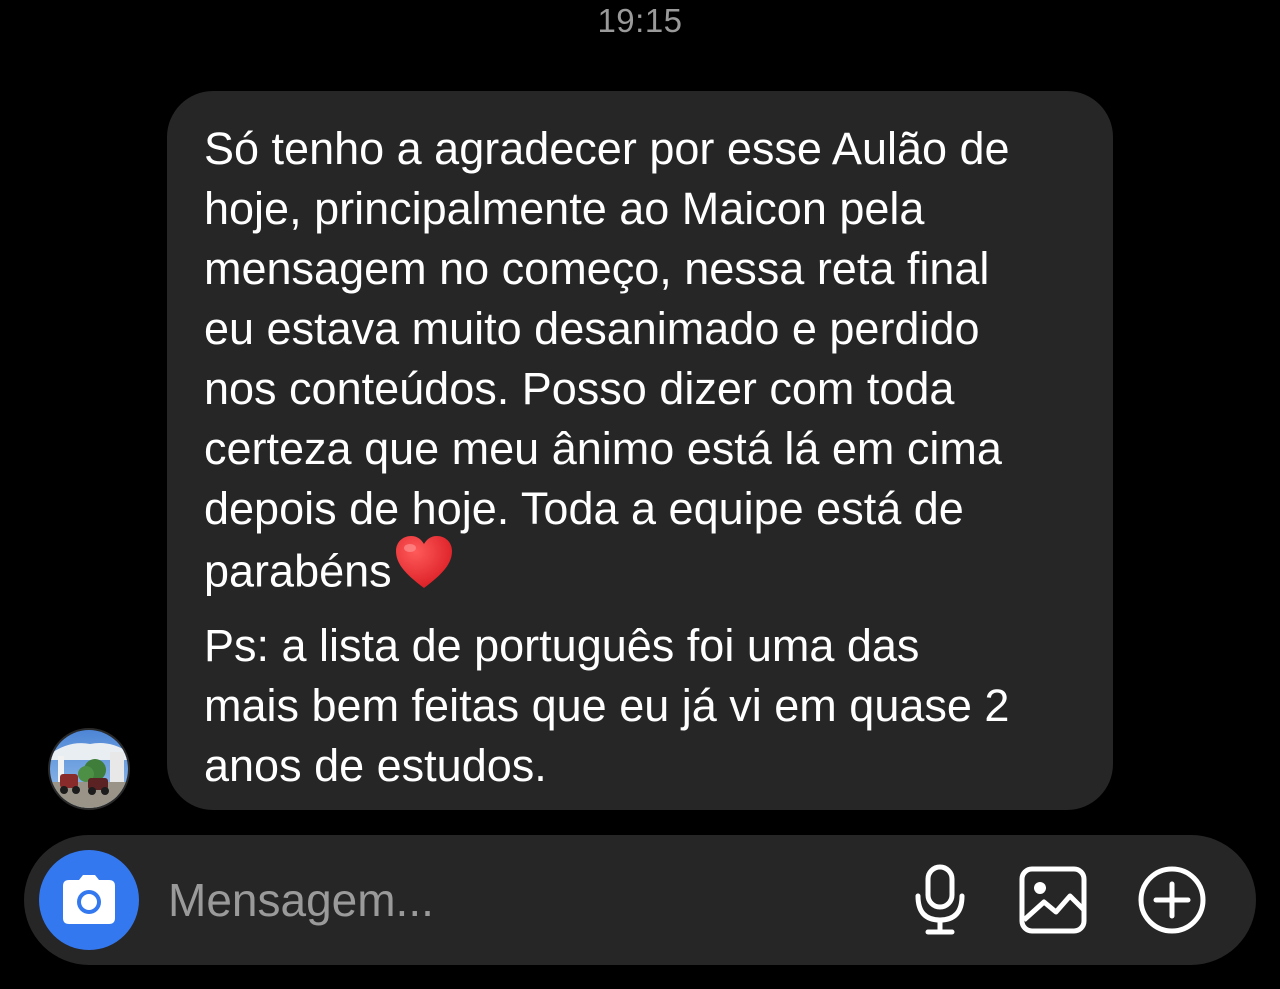 The width and height of the screenshot is (1280, 989). I want to click on microphone-button, so click(940, 900).